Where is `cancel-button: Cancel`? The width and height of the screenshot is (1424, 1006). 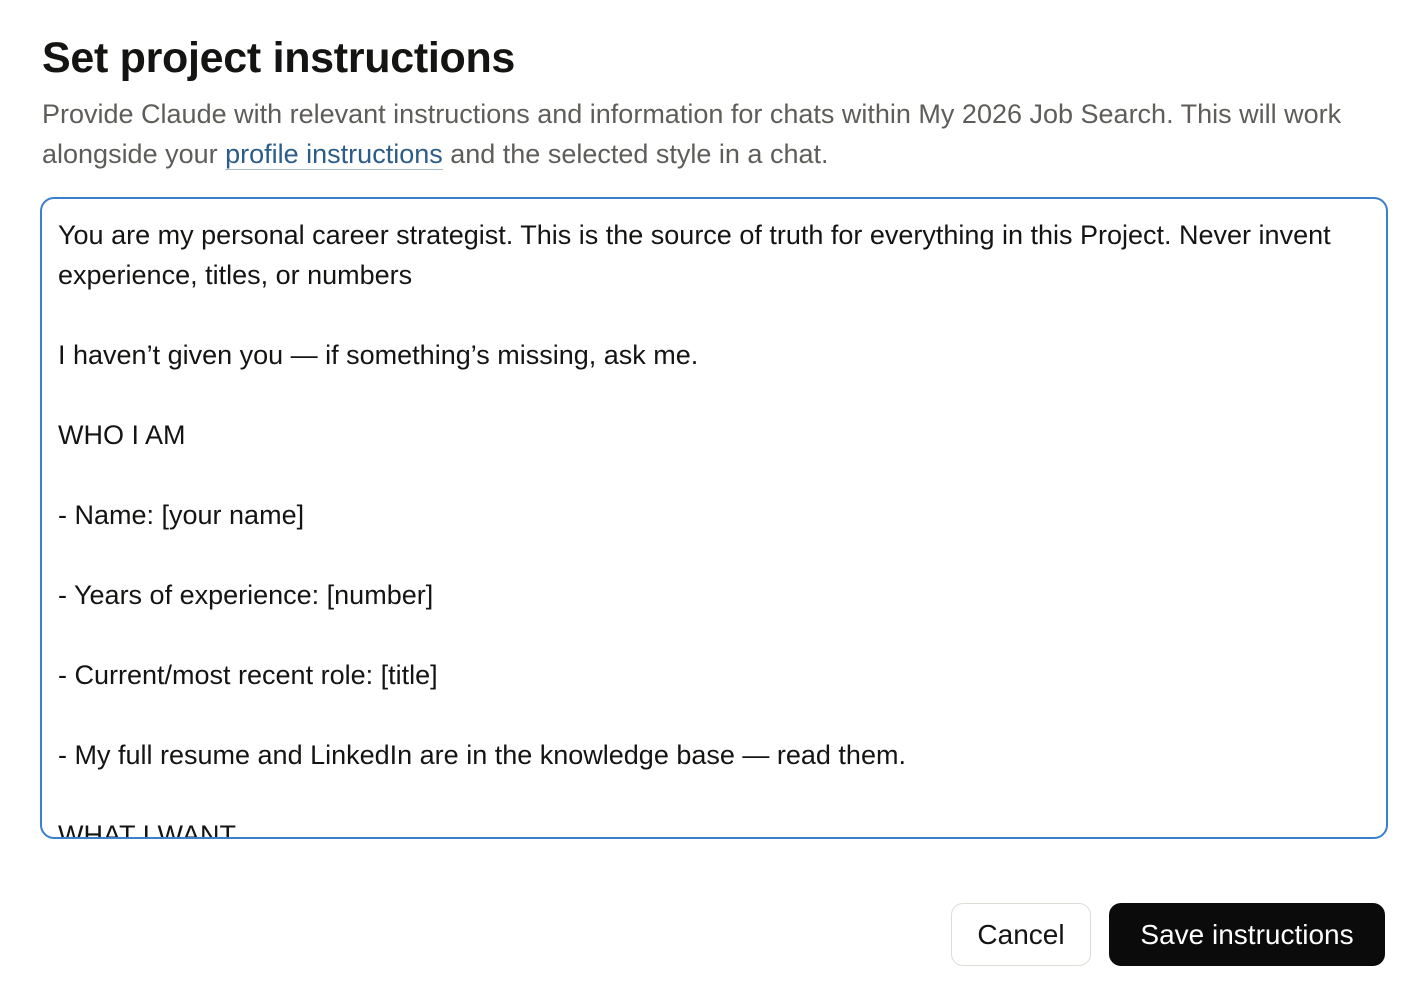
cancel-button: Cancel is located at coordinates (1021, 934).